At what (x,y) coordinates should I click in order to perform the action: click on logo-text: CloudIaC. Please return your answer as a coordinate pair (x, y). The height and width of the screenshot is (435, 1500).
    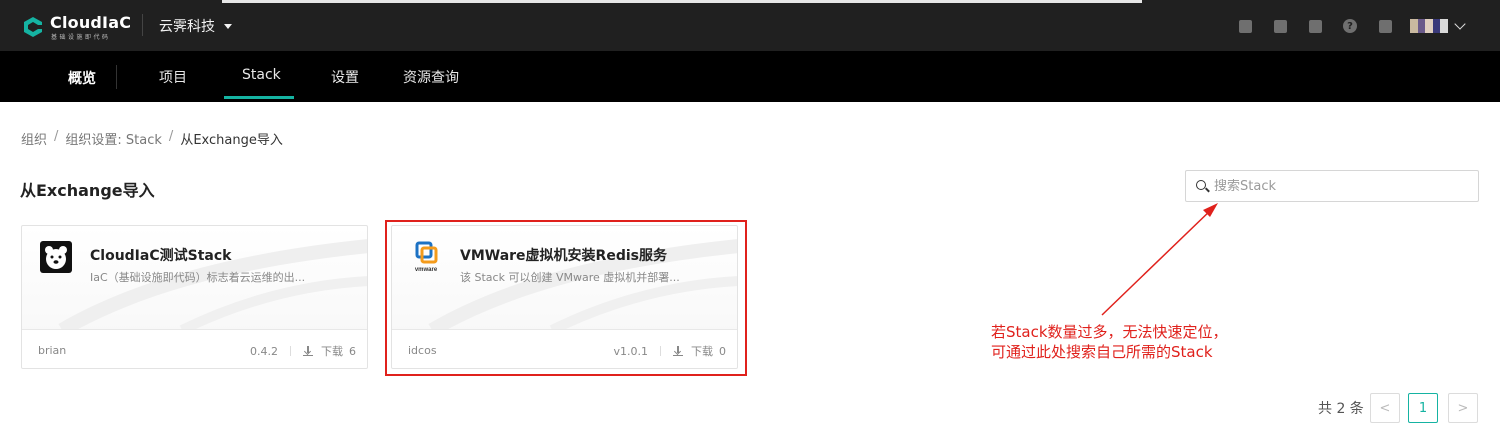
    Looking at the image, I should click on (91, 22).